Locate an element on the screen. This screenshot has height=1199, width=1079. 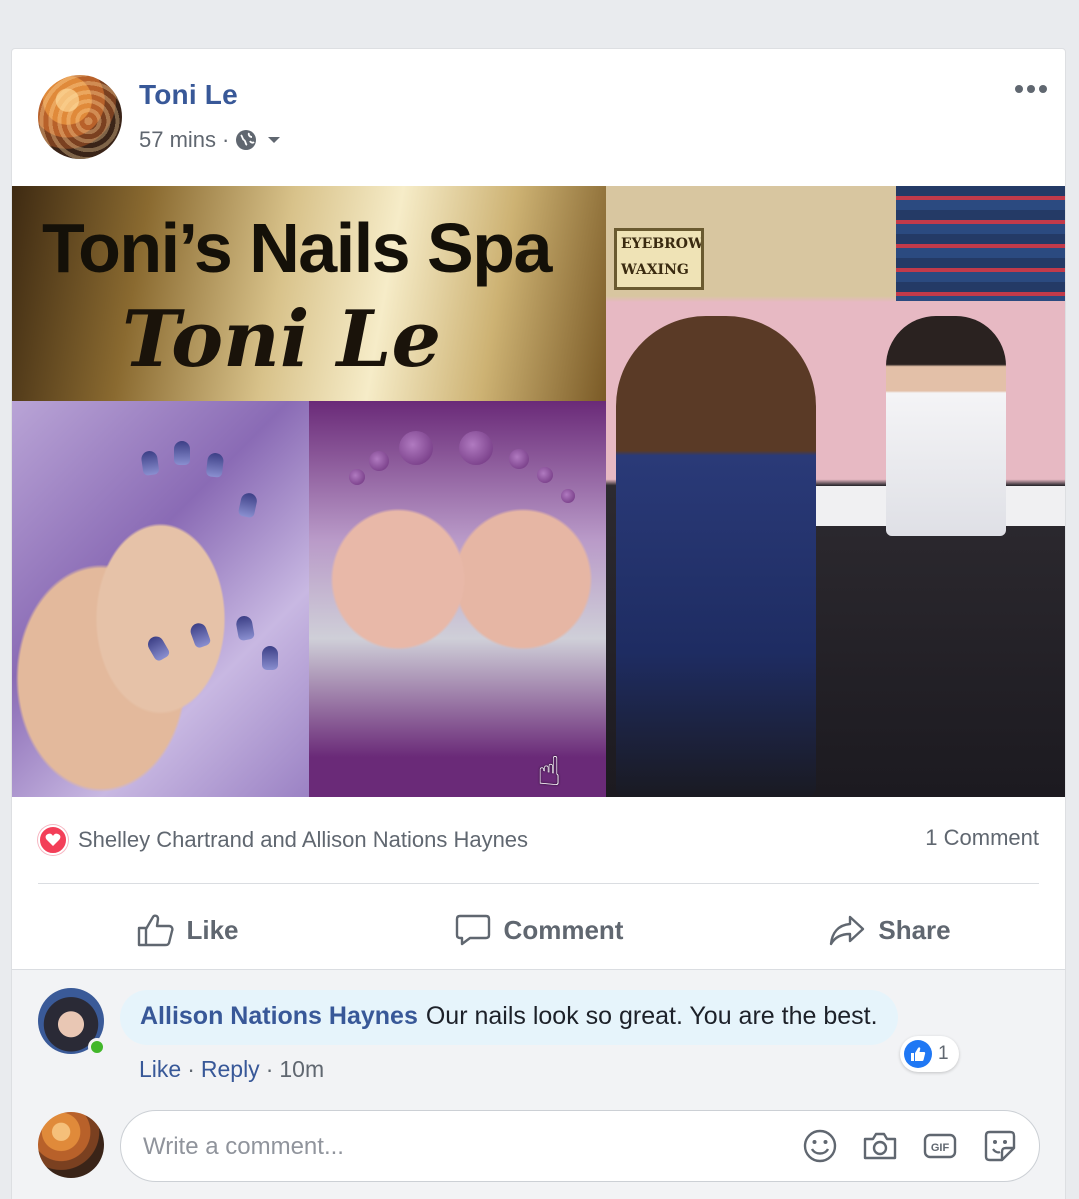
share-button: Share is located at coordinates (889, 930).